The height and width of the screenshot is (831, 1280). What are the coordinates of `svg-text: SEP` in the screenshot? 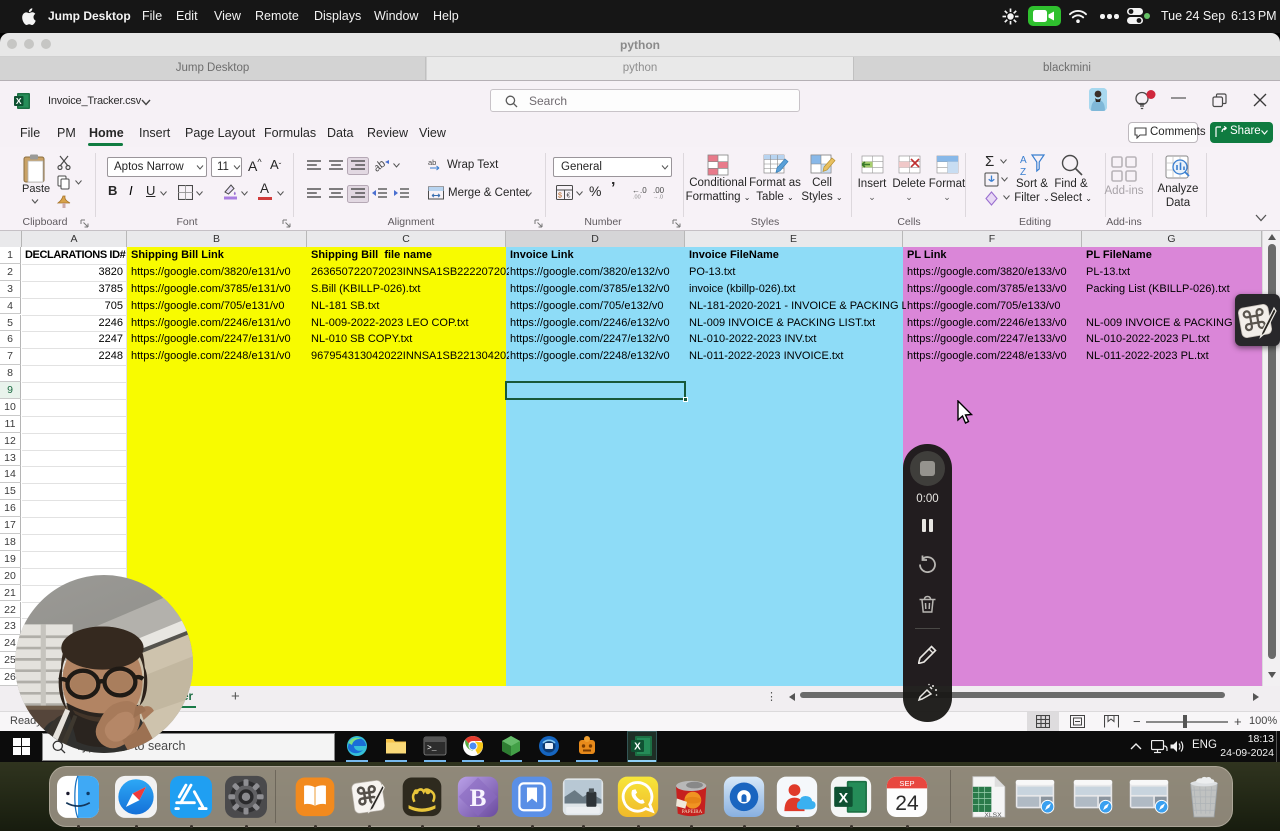 It's located at (906, 783).